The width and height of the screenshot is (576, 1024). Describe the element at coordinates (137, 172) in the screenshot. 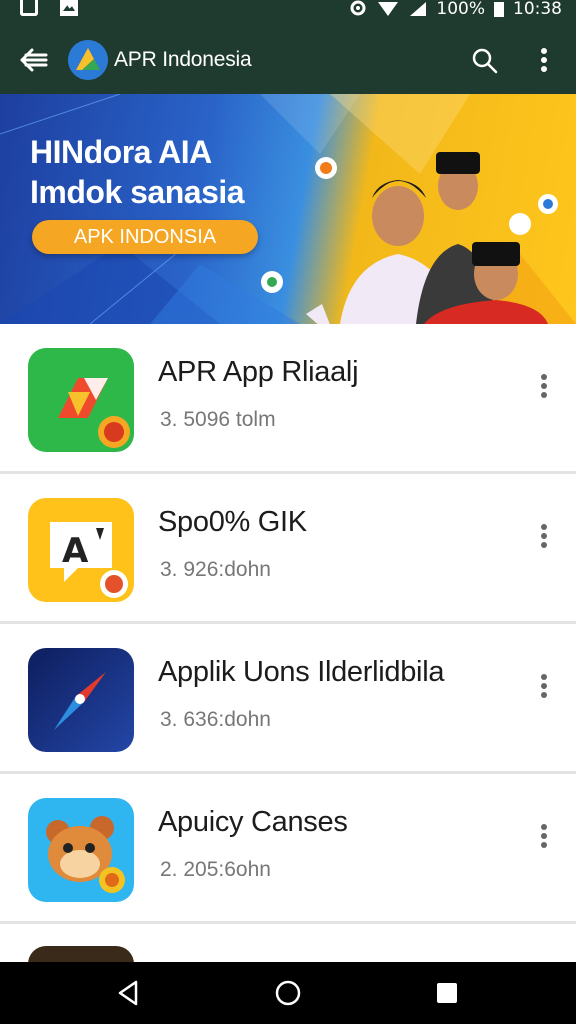

I see `banner-headline: HINdora AIA Imdok sanasia` at that location.